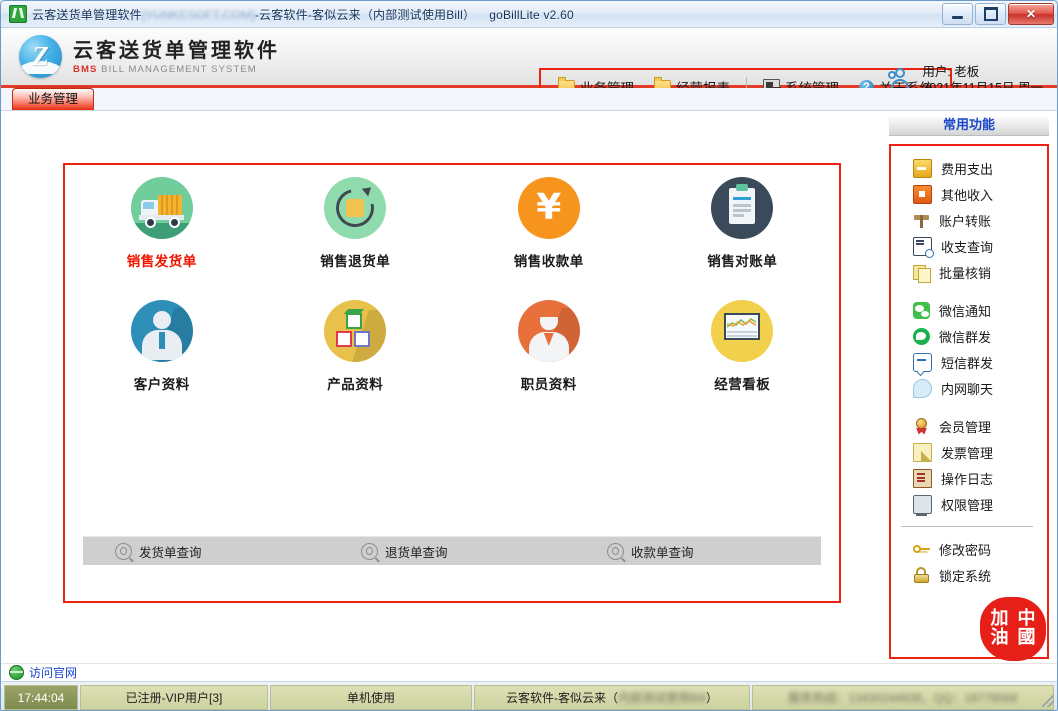  I want to click on sidebar-item-expense: 费用支出, so click(969, 168).